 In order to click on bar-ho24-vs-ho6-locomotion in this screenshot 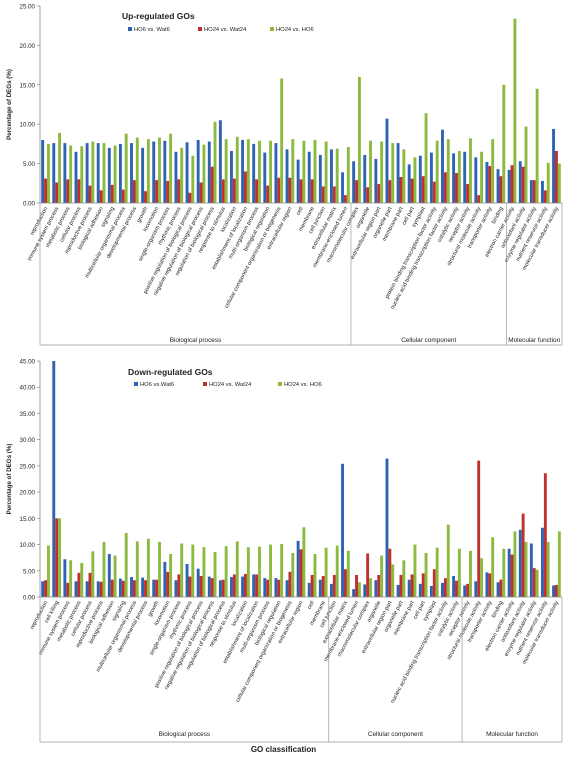, I will do `click(159, 170)`.